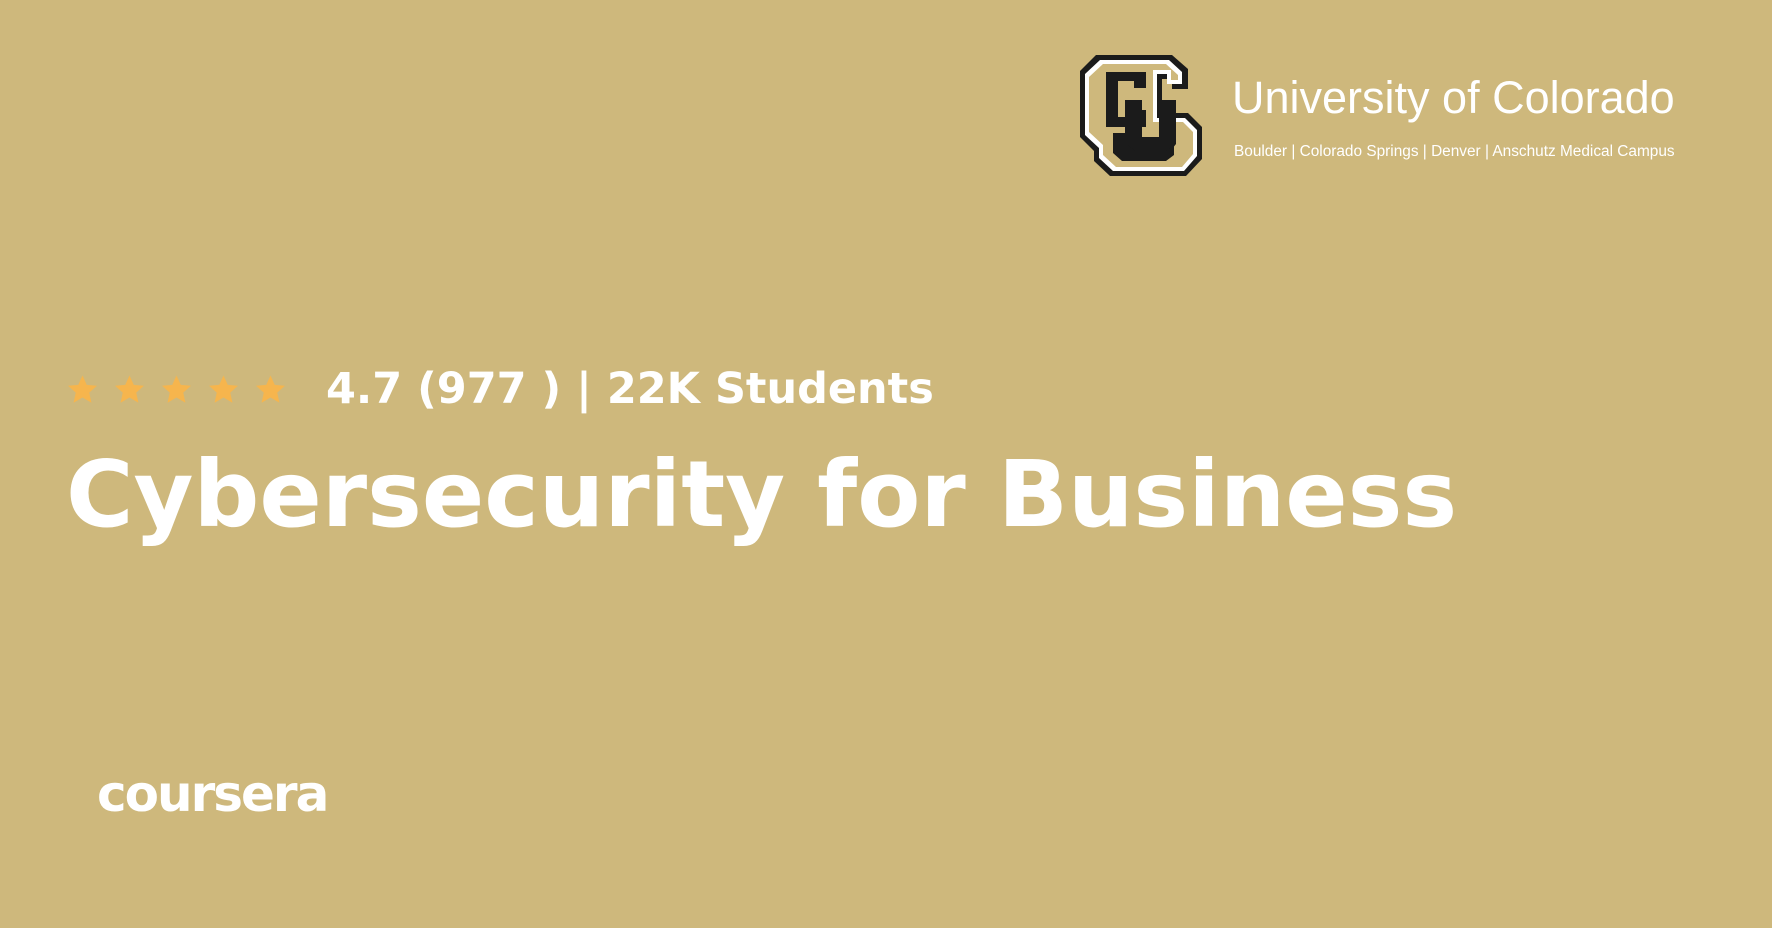 Image resolution: width=1772 pixels, height=928 pixels. I want to click on university-name: University of Colorado, so click(1453, 97).